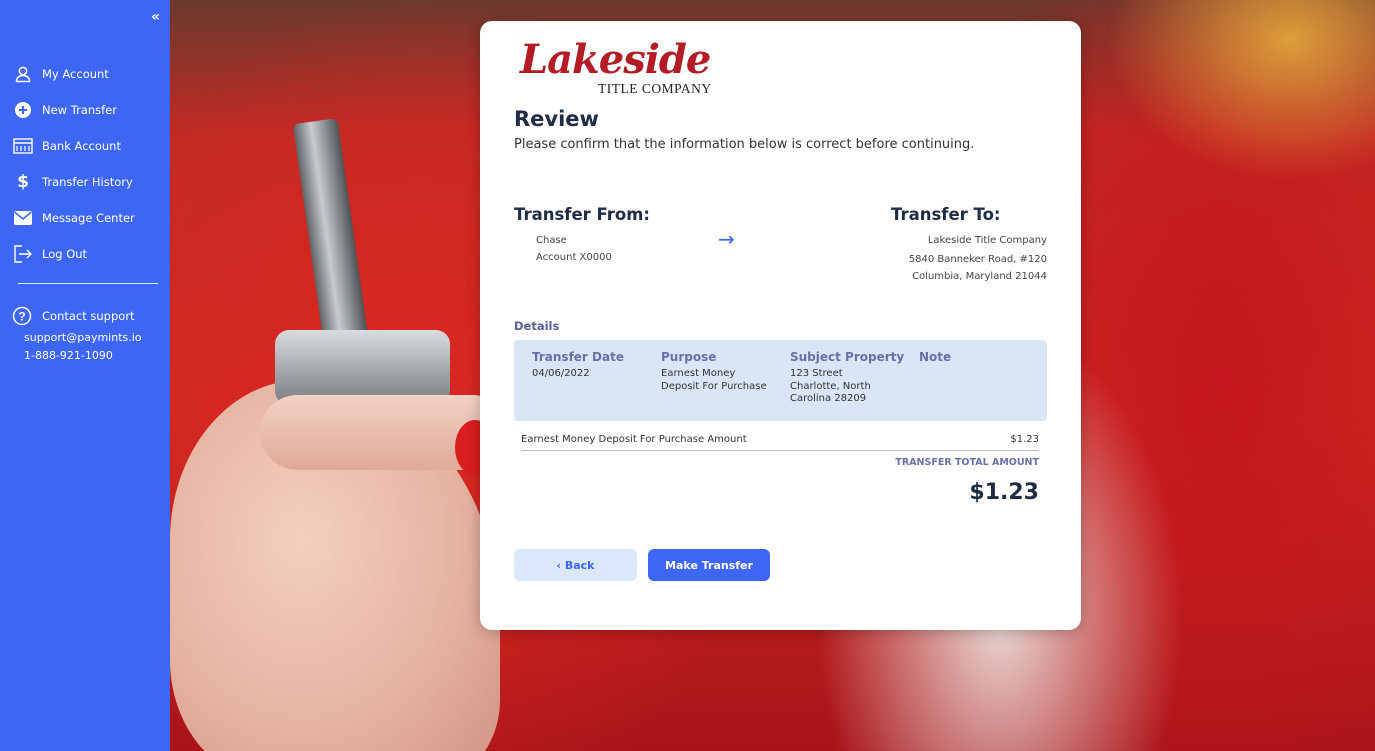  What do you see at coordinates (578, 357) in the screenshot?
I see `column-header: Transfer Date` at bounding box center [578, 357].